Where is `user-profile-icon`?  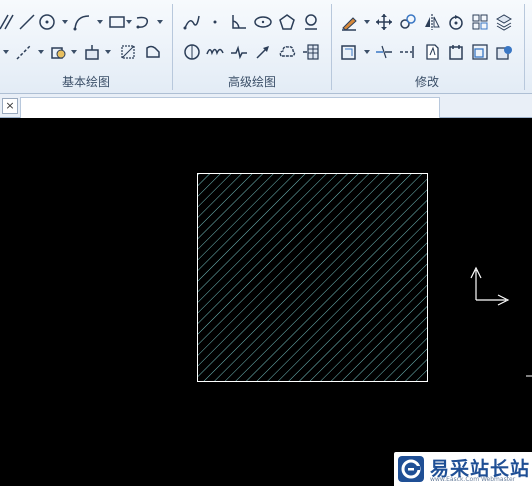
user-profile-icon is located at coordinates (311, 22).